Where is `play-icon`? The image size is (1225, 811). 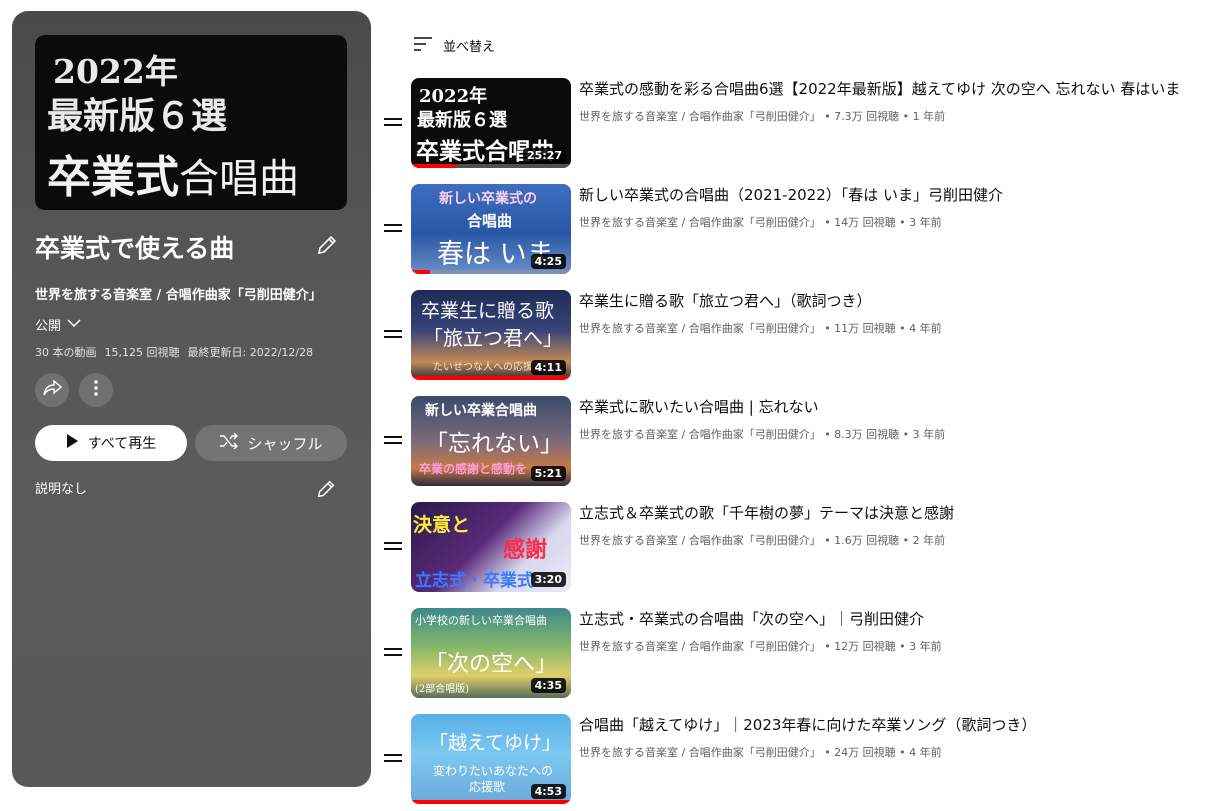
play-icon is located at coordinates (72, 443).